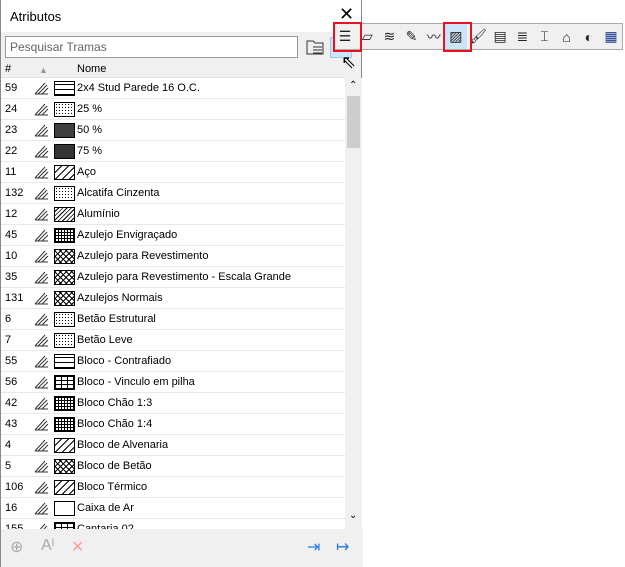  I want to click on i-beam-icon: ⌶, so click(544, 36).